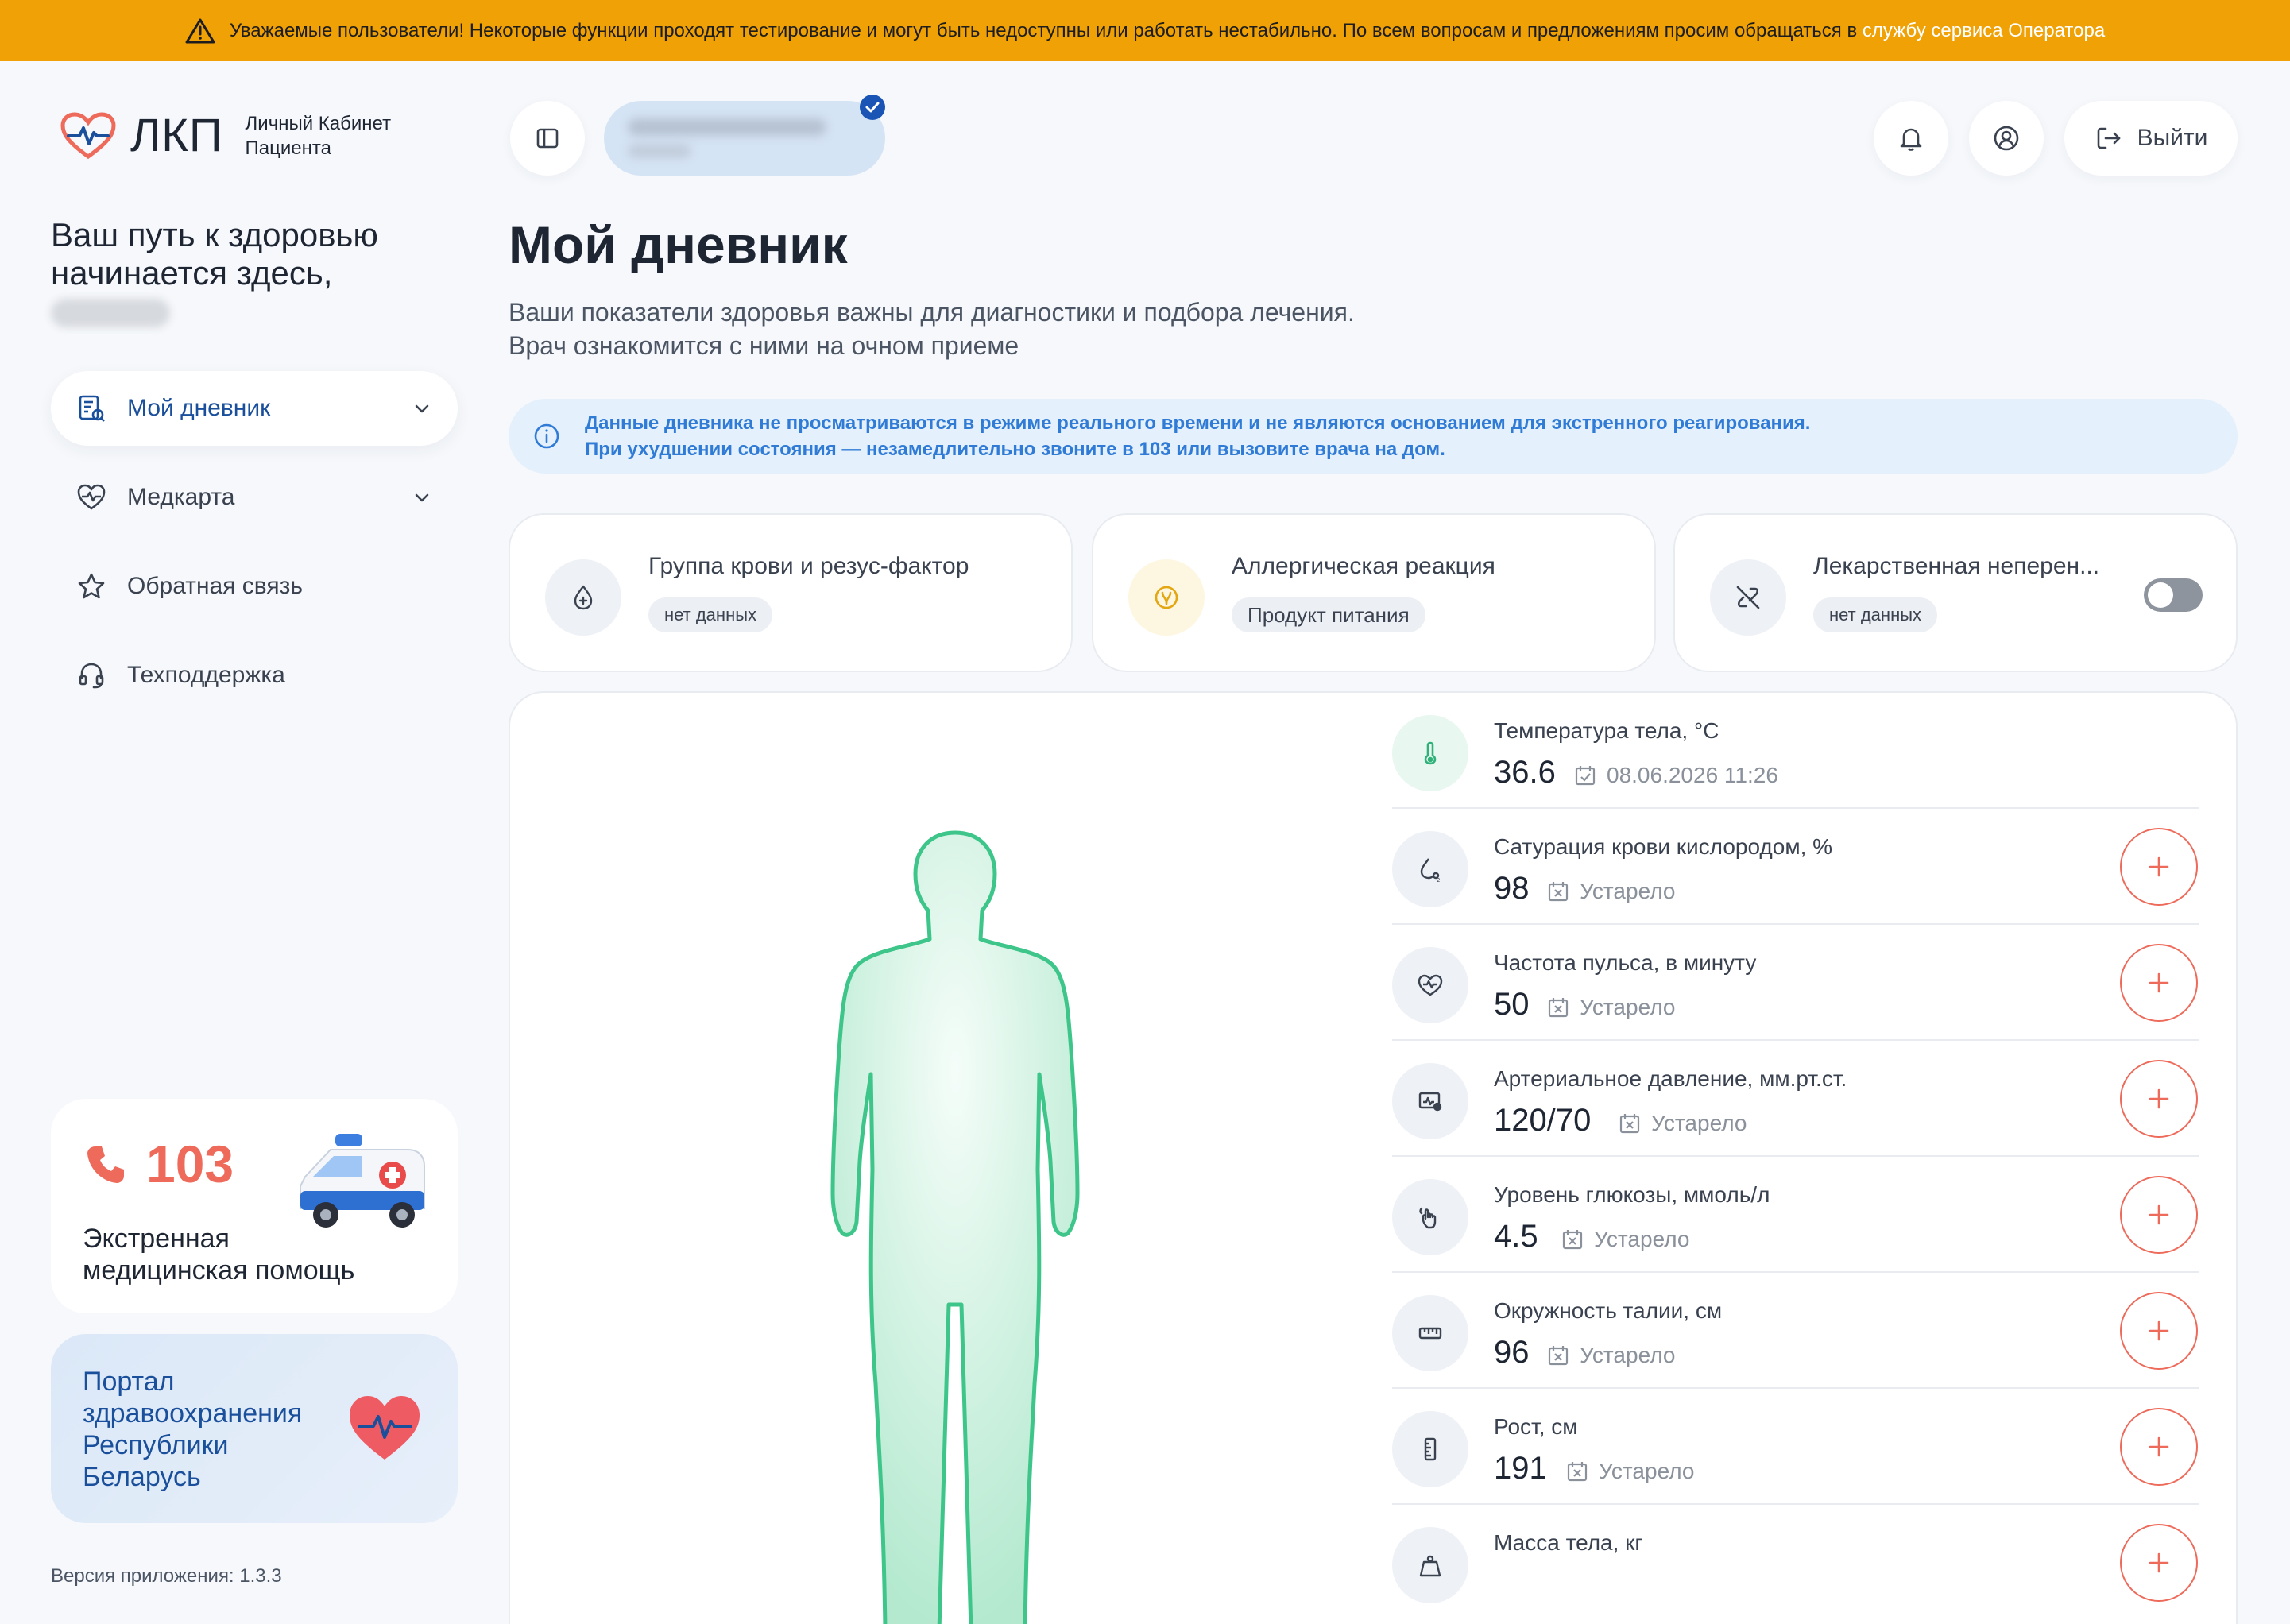  Describe the element at coordinates (254, 1206) in the screenshot. I see `emergency-card: 103 Экстренная медицинская помощь` at that location.